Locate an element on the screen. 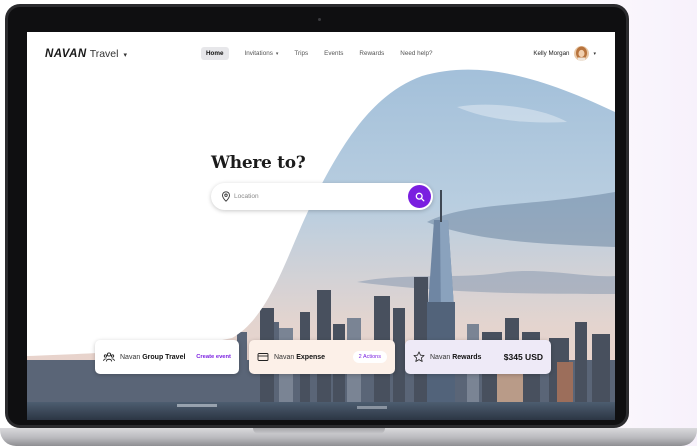 This screenshot has height=446, width=697. rewards-balance: $345 USD is located at coordinates (523, 357).